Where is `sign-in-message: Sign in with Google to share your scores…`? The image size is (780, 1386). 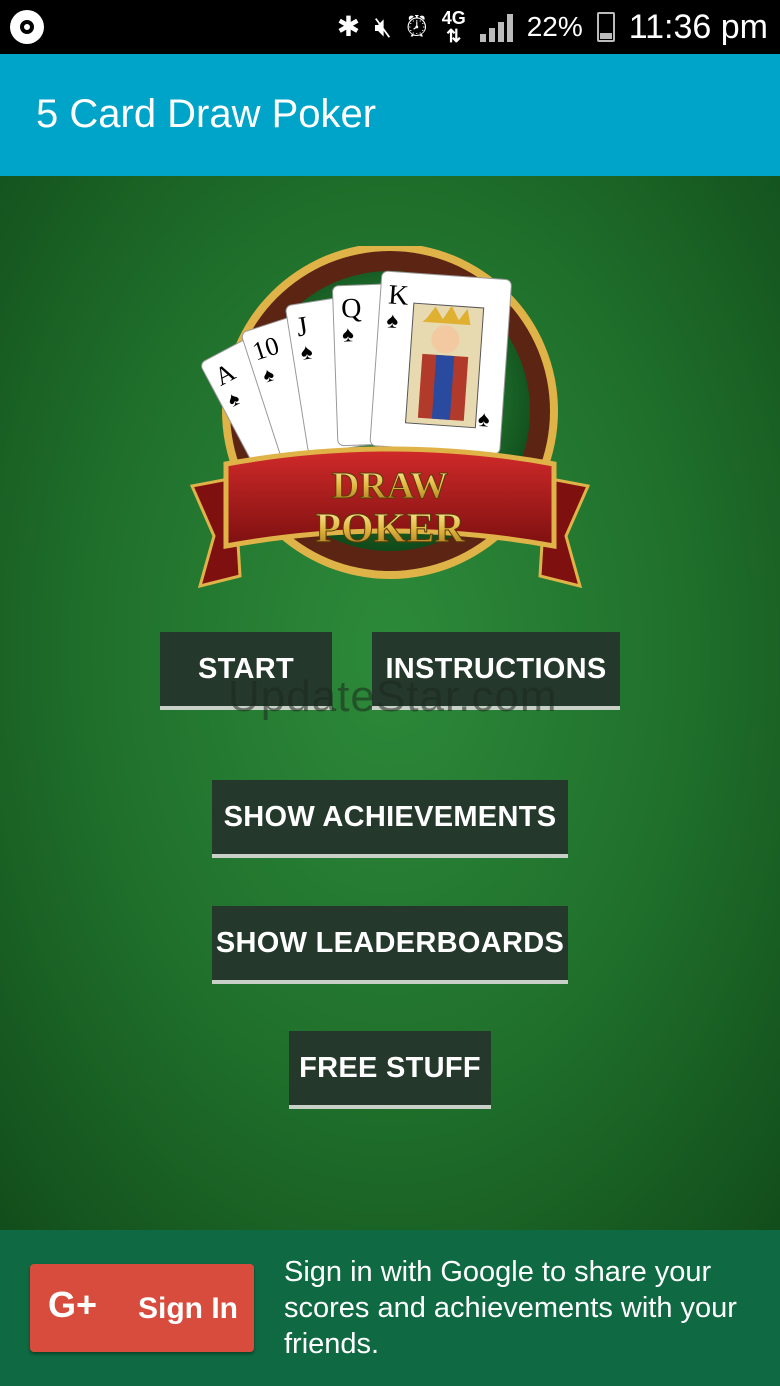 sign-in-message: Sign in with Google to share your scores… is located at coordinates (510, 1308).